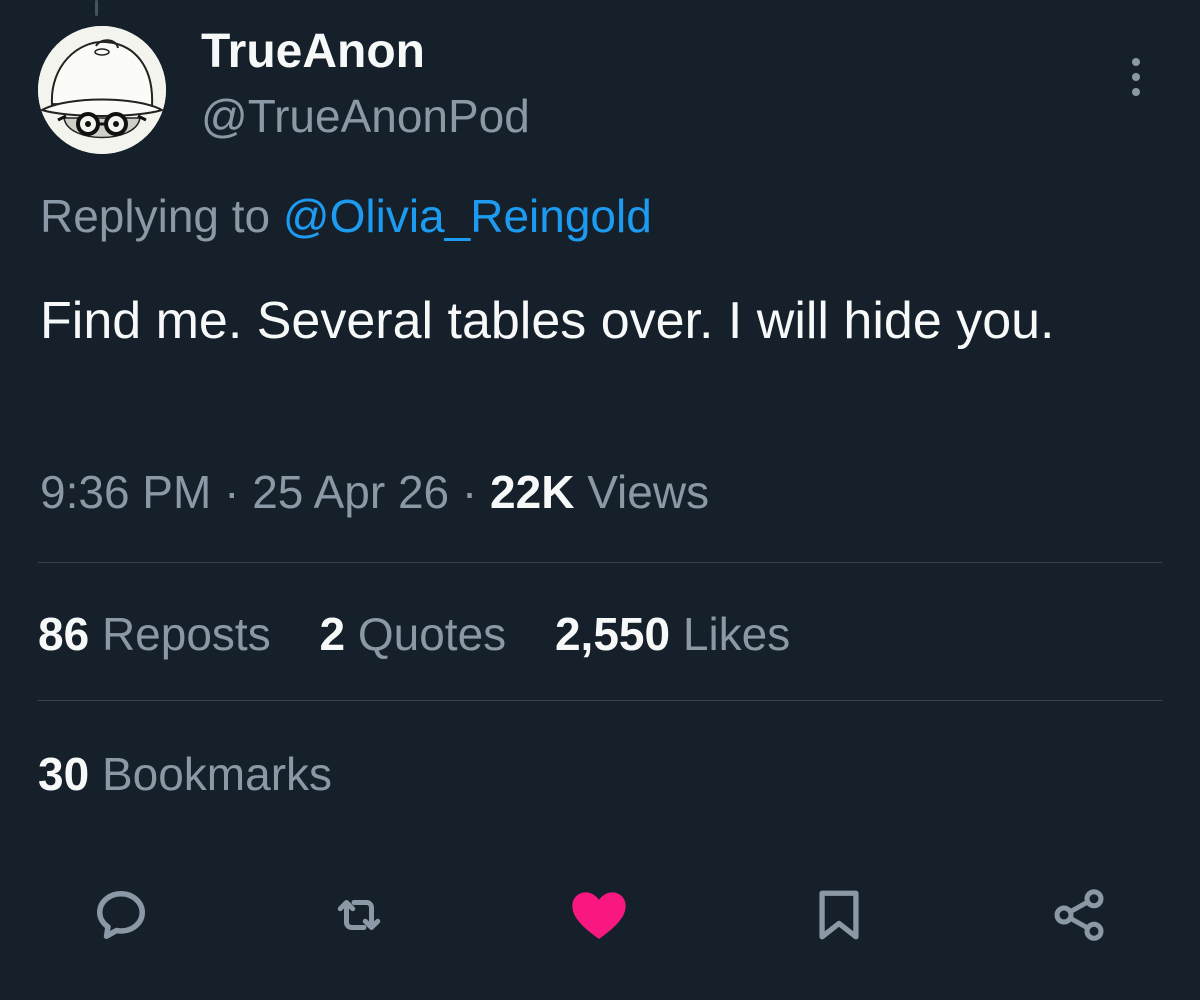 This screenshot has height=1000, width=1200. I want to click on reposts-stat: 86 Reposts, so click(160, 634).